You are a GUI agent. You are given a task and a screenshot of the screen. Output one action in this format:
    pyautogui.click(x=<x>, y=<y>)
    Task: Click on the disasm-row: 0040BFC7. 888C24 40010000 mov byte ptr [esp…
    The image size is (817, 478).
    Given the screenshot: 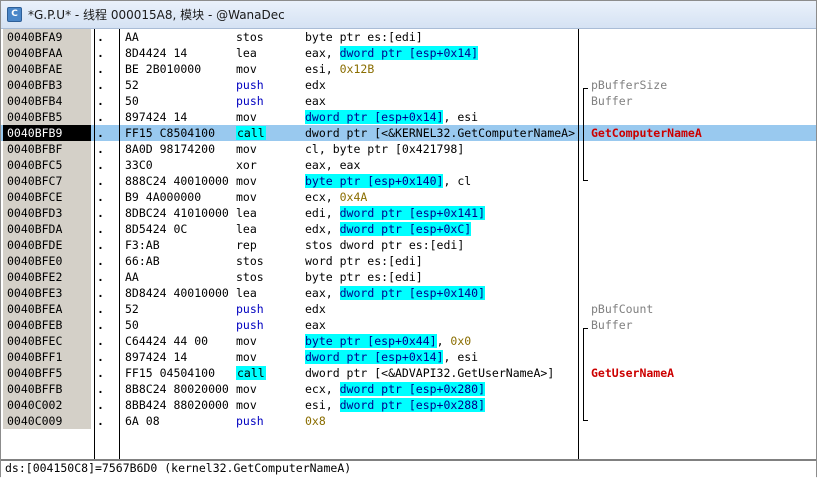 What is the action you would take?
    pyautogui.click(x=408, y=181)
    